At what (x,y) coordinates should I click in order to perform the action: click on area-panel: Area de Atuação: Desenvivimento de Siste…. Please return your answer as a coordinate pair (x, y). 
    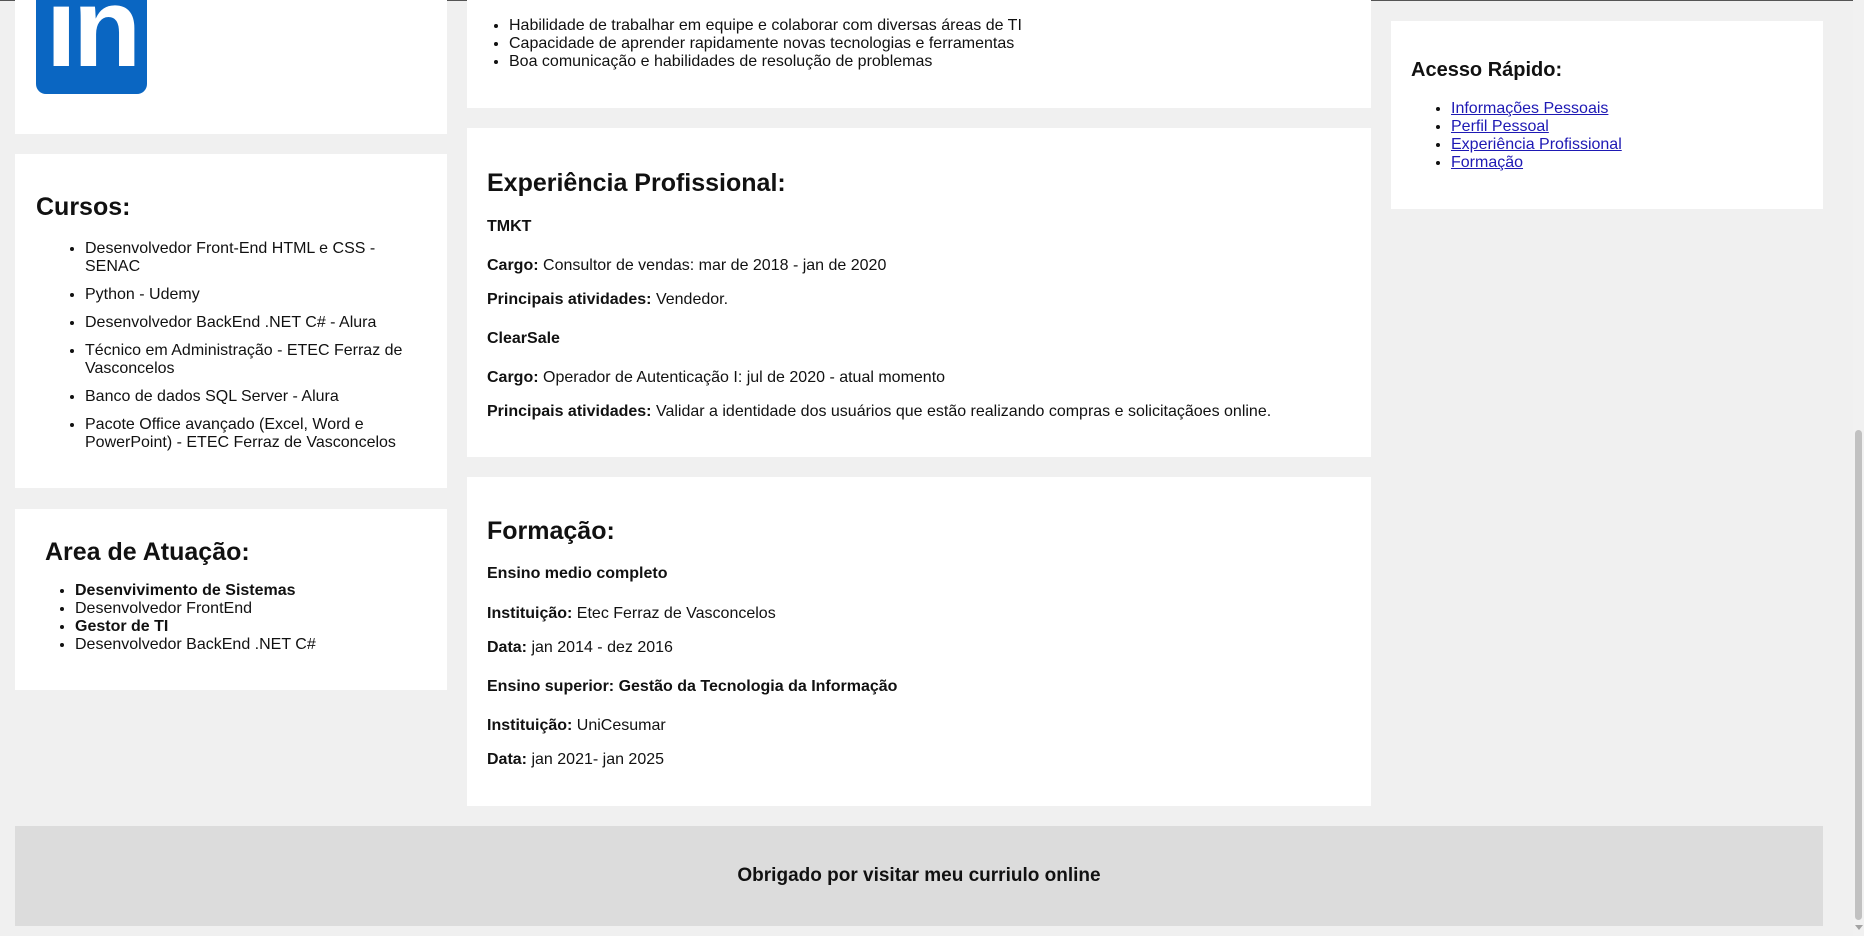
    Looking at the image, I should click on (231, 599).